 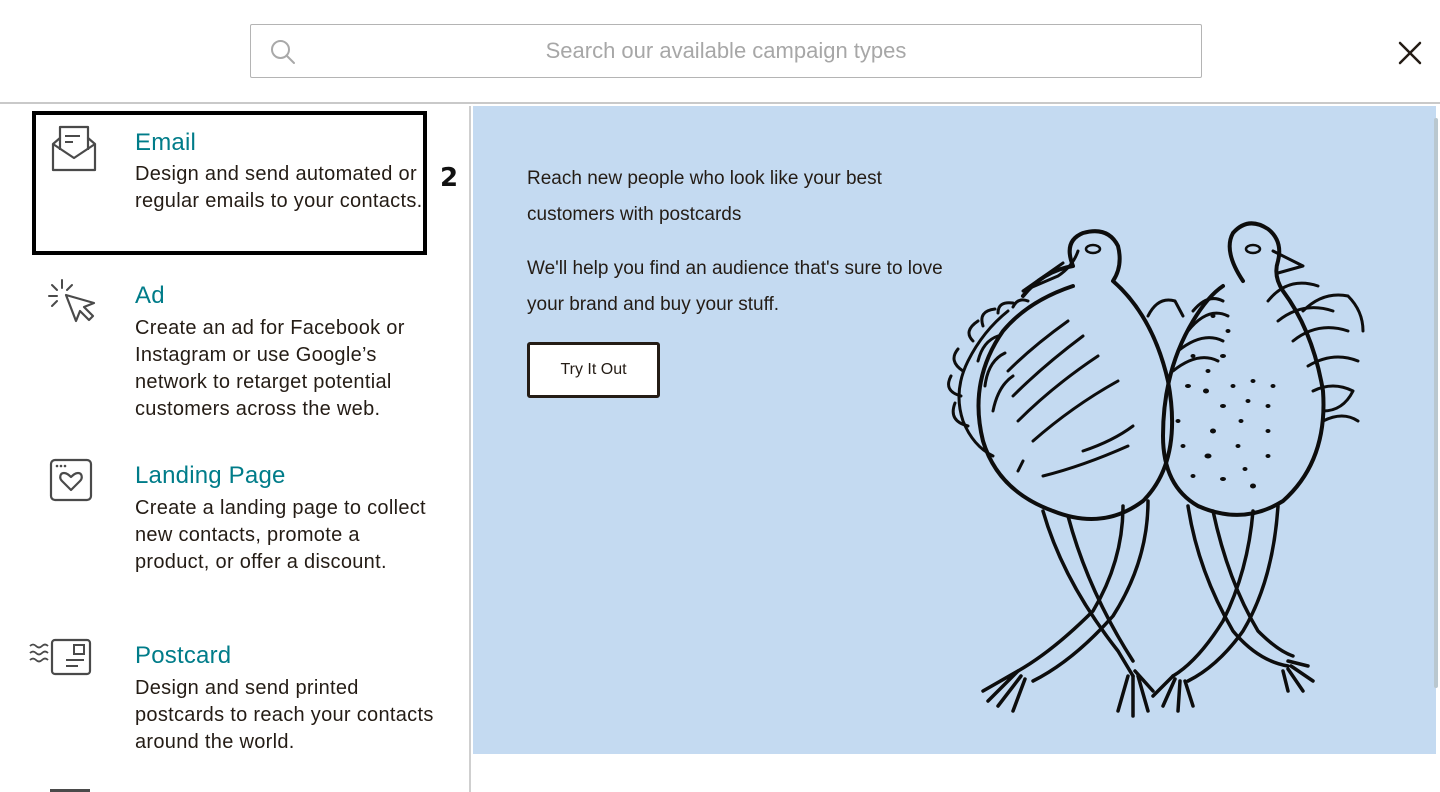 What do you see at coordinates (283, 52) in the screenshot?
I see `search-icon` at bounding box center [283, 52].